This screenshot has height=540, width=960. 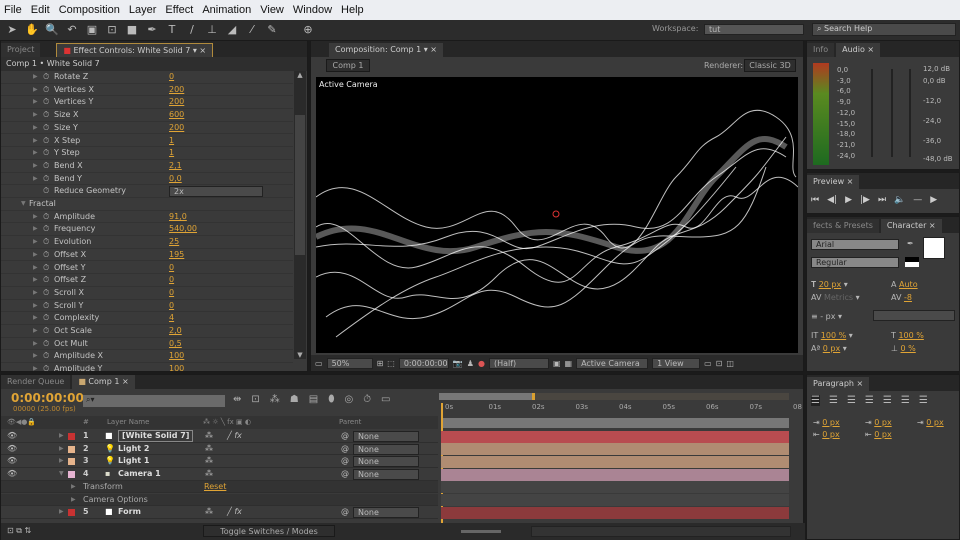 What do you see at coordinates (815, 400) in the screenshot?
I see `align-left-icon: ☰` at bounding box center [815, 400].